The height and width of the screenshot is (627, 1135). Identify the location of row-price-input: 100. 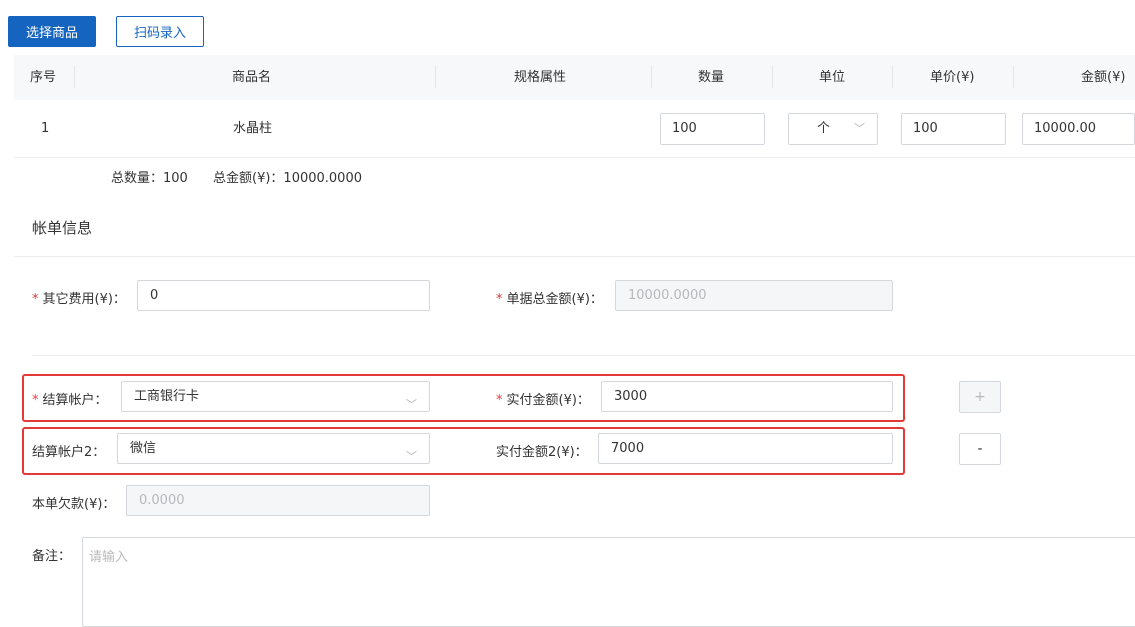
(953, 129).